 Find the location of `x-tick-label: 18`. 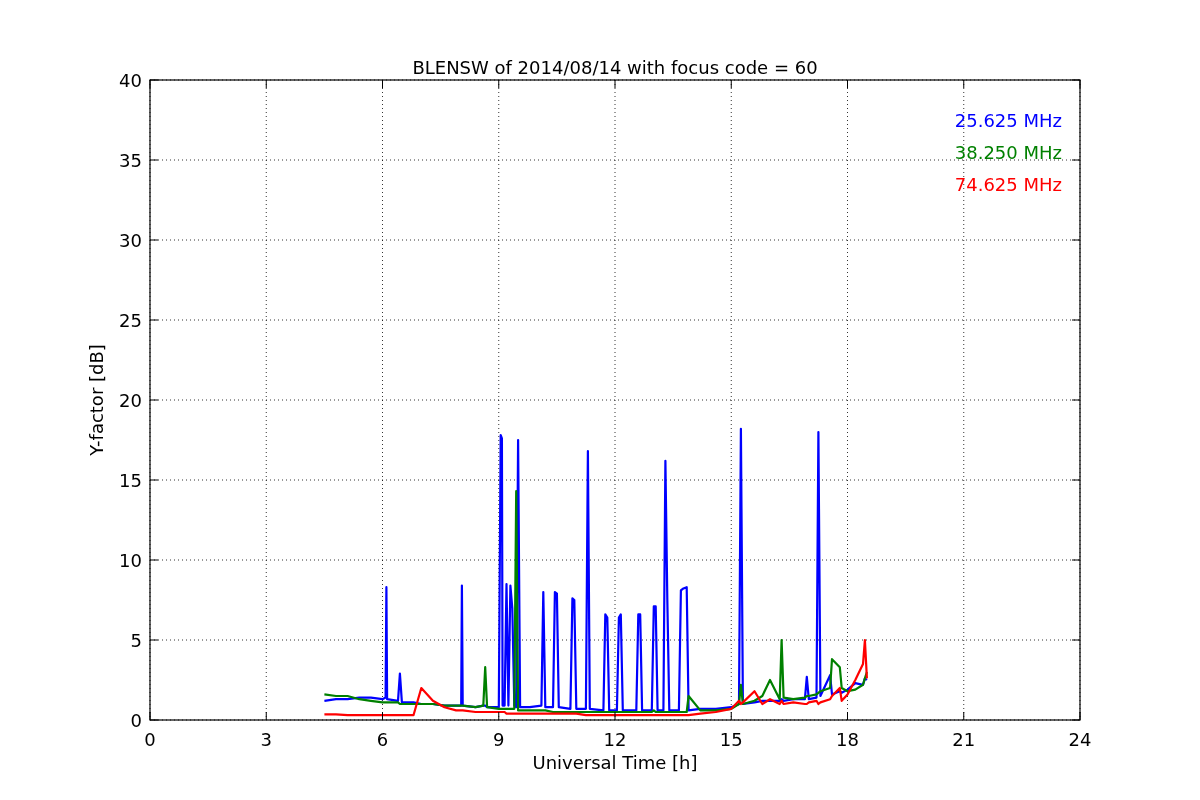

x-tick-label: 18 is located at coordinates (847, 739).